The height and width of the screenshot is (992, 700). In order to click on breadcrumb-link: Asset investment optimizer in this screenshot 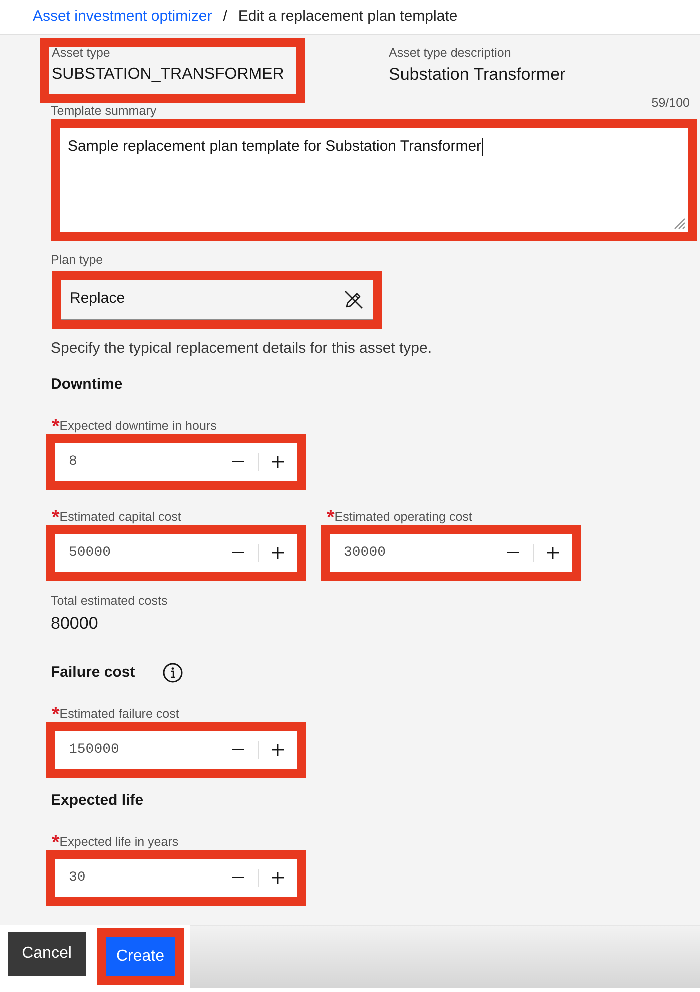, I will do `click(122, 17)`.